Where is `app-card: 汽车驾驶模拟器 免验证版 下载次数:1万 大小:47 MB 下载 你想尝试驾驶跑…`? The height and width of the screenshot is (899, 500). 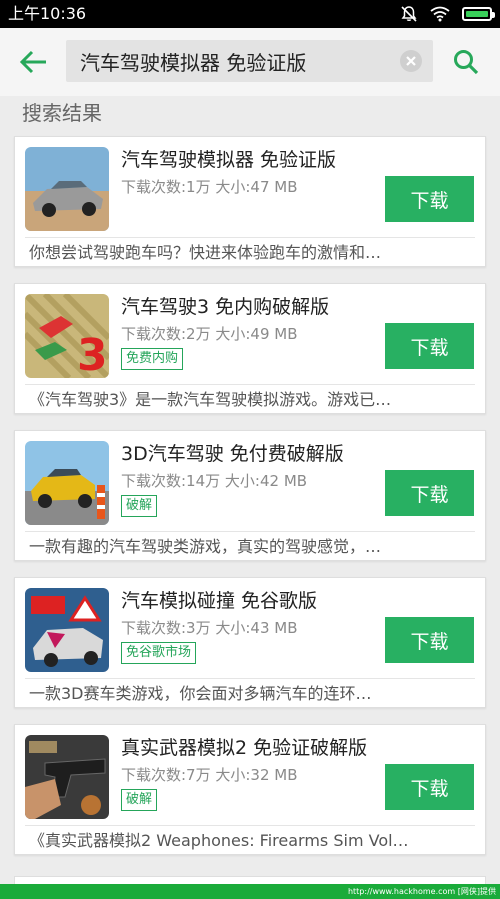
app-card: 汽车驾驶模拟器 免验证版 下载次数:1万 大小:47 MB 下载 你想尝试驾驶跑… is located at coordinates (250, 201).